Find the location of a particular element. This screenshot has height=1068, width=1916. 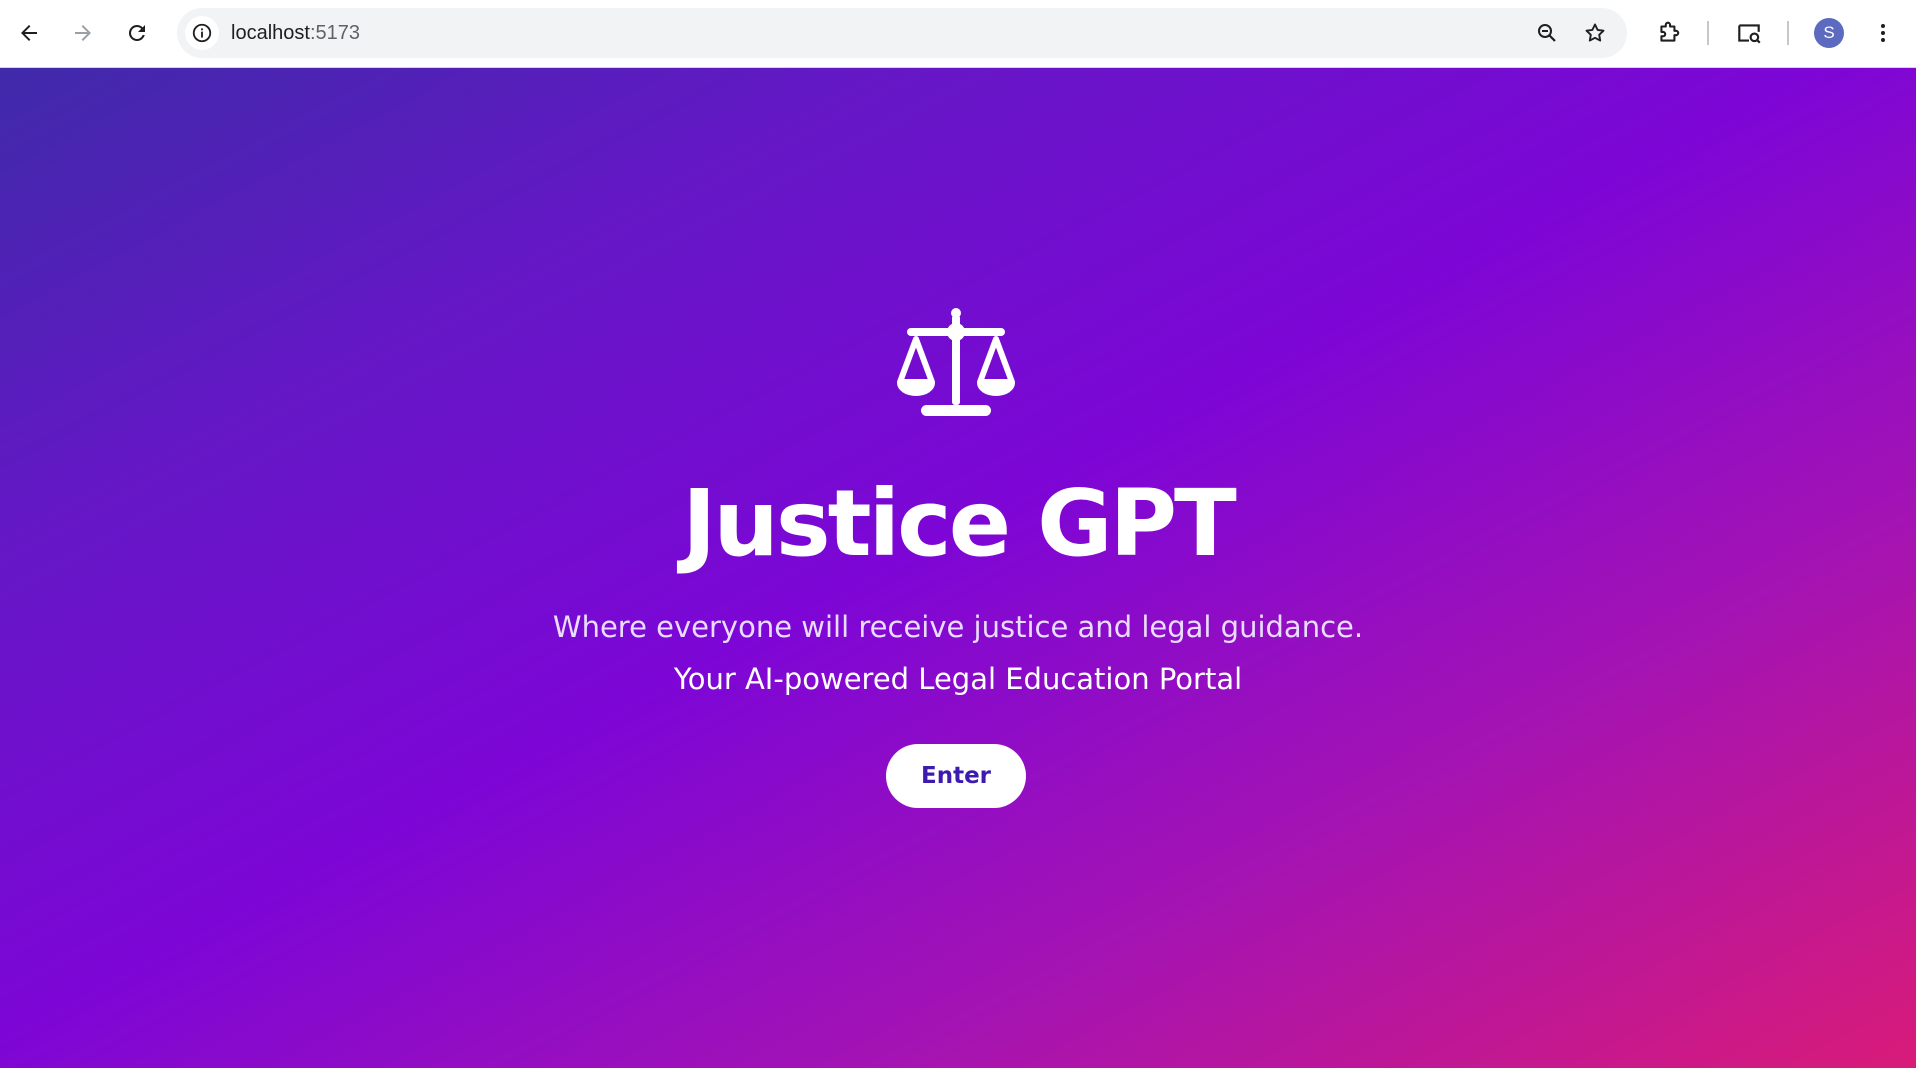

reload-icon is located at coordinates (136, 32).